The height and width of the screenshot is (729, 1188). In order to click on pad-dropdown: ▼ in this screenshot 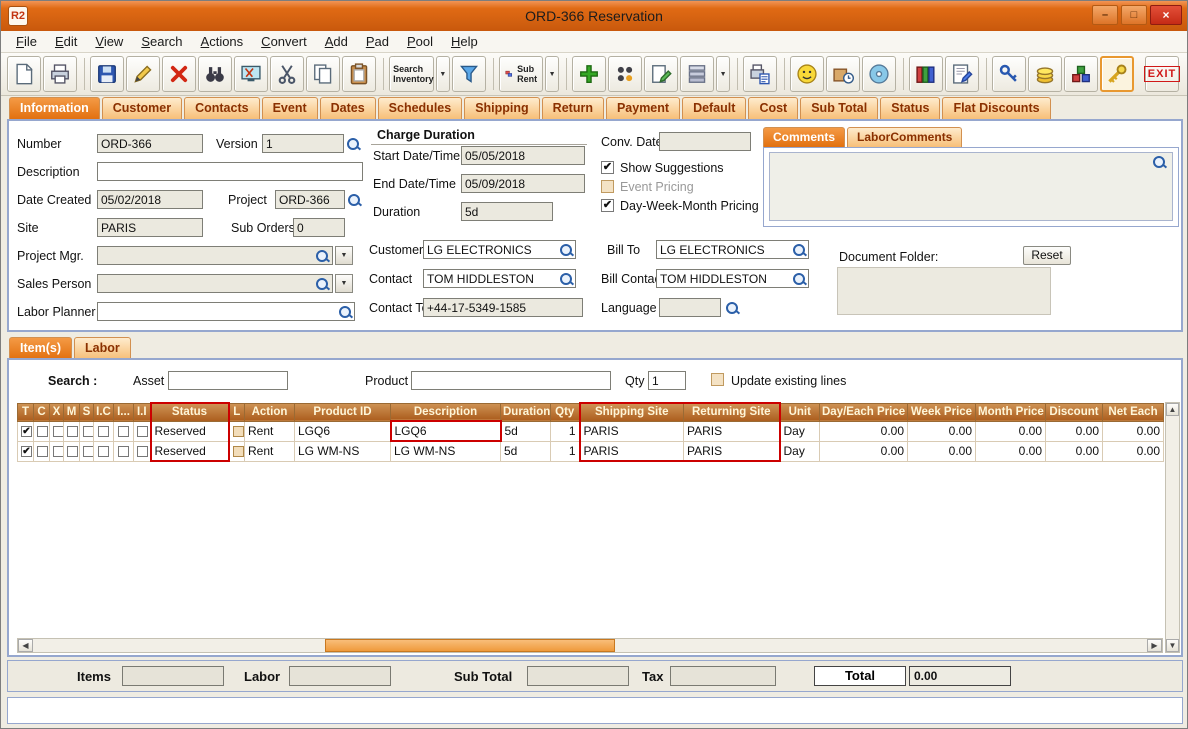, I will do `click(723, 74)`.